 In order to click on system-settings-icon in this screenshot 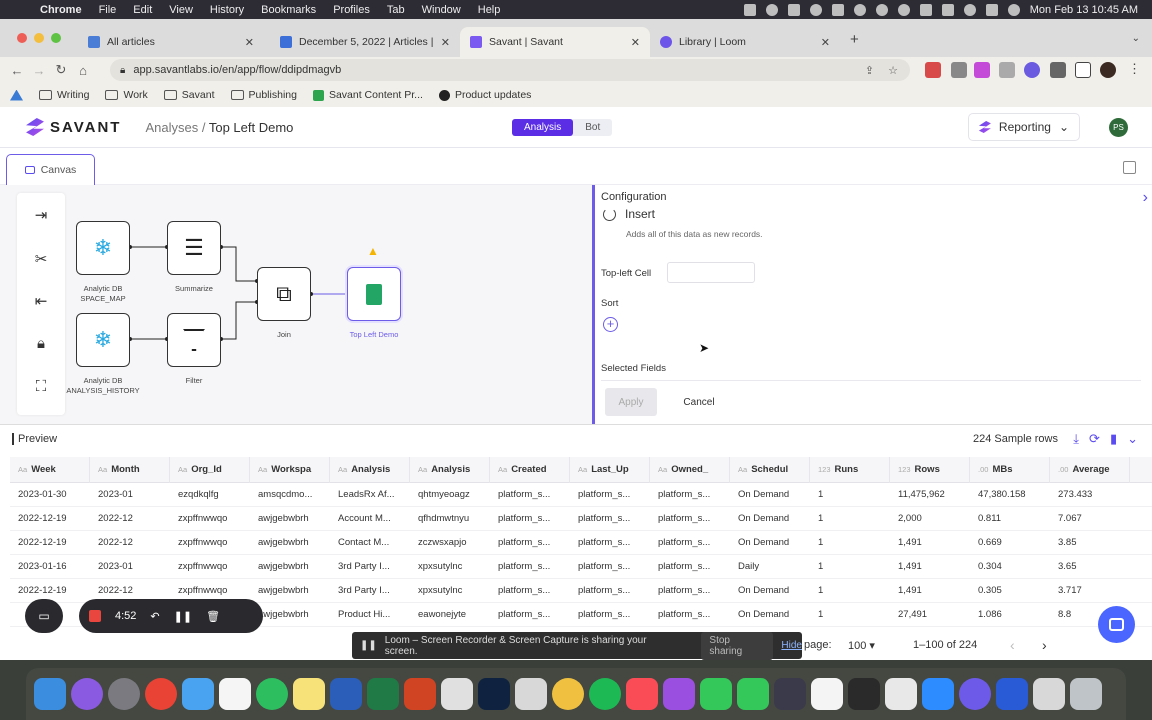, I will do `click(124, 694)`.